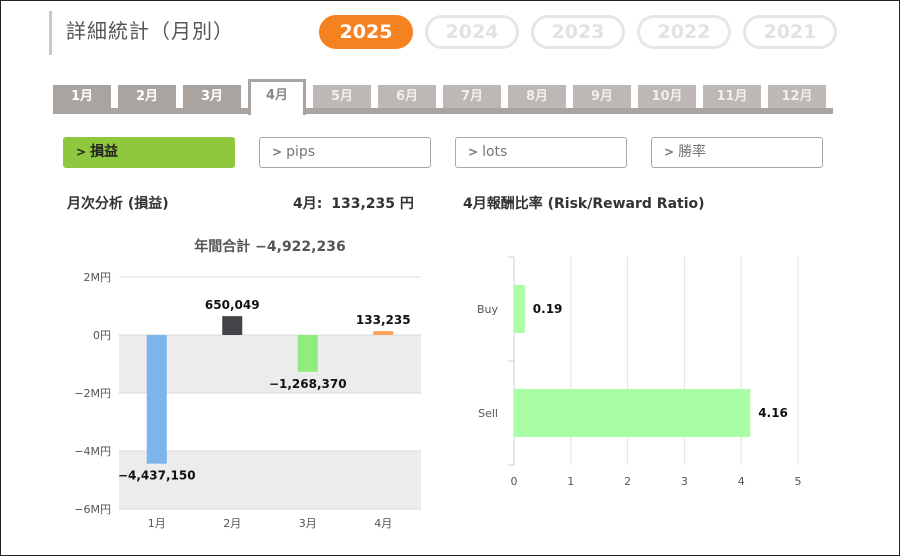 This screenshot has height=556, width=900. I want to click on x-tick-label: 2月, so click(232, 523).